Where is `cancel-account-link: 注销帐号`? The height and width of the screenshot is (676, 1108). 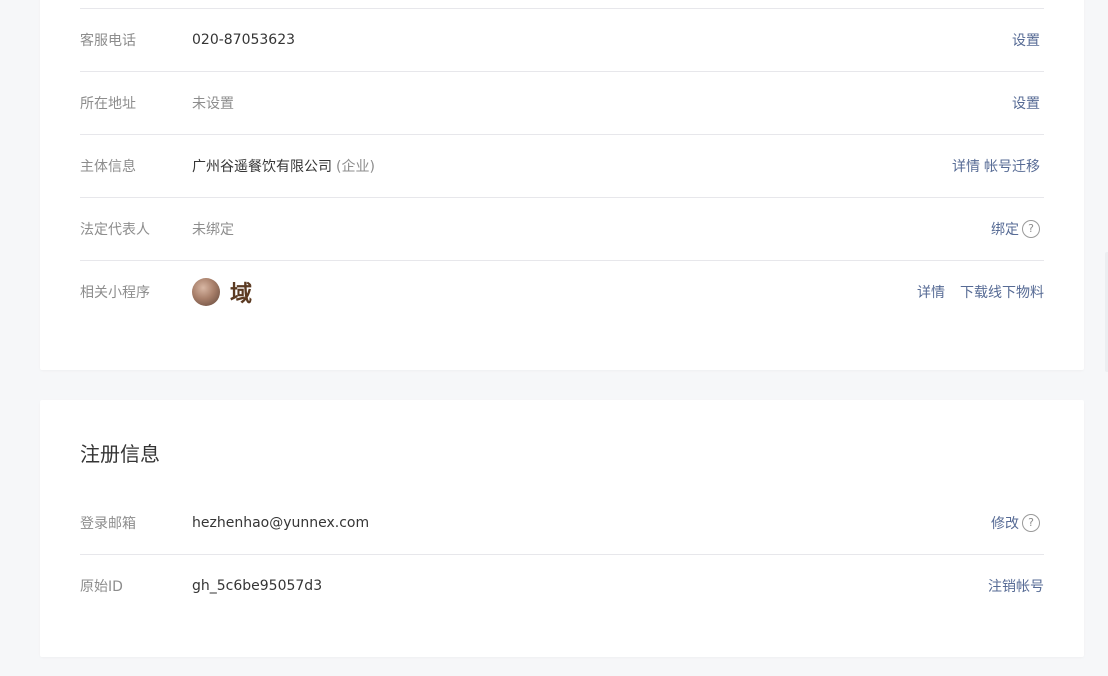 cancel-account-link: 注销帐号 is located at coordinates (1016, 586).